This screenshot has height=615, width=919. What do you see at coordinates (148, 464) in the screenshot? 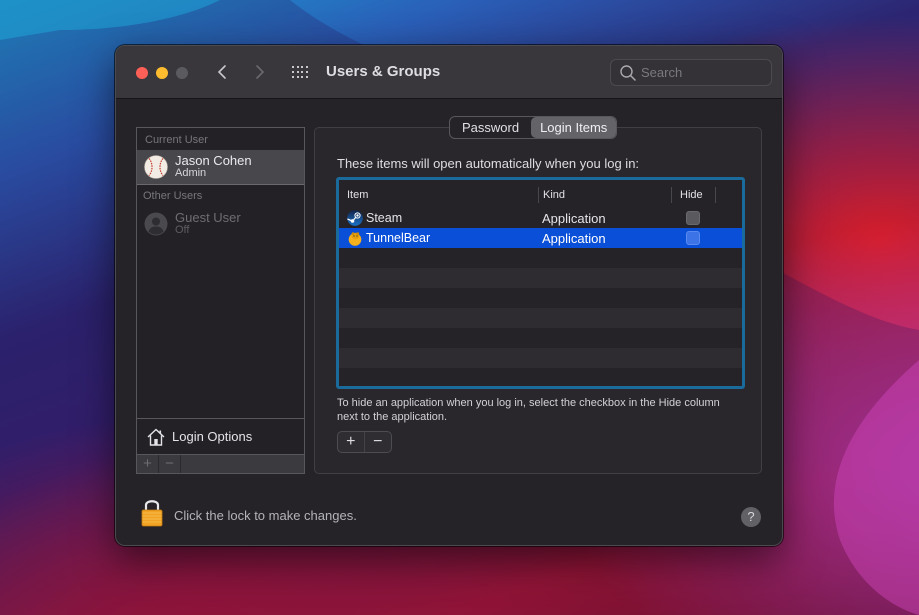
I see `add-user-button: +` at bounding box center [148, 464].